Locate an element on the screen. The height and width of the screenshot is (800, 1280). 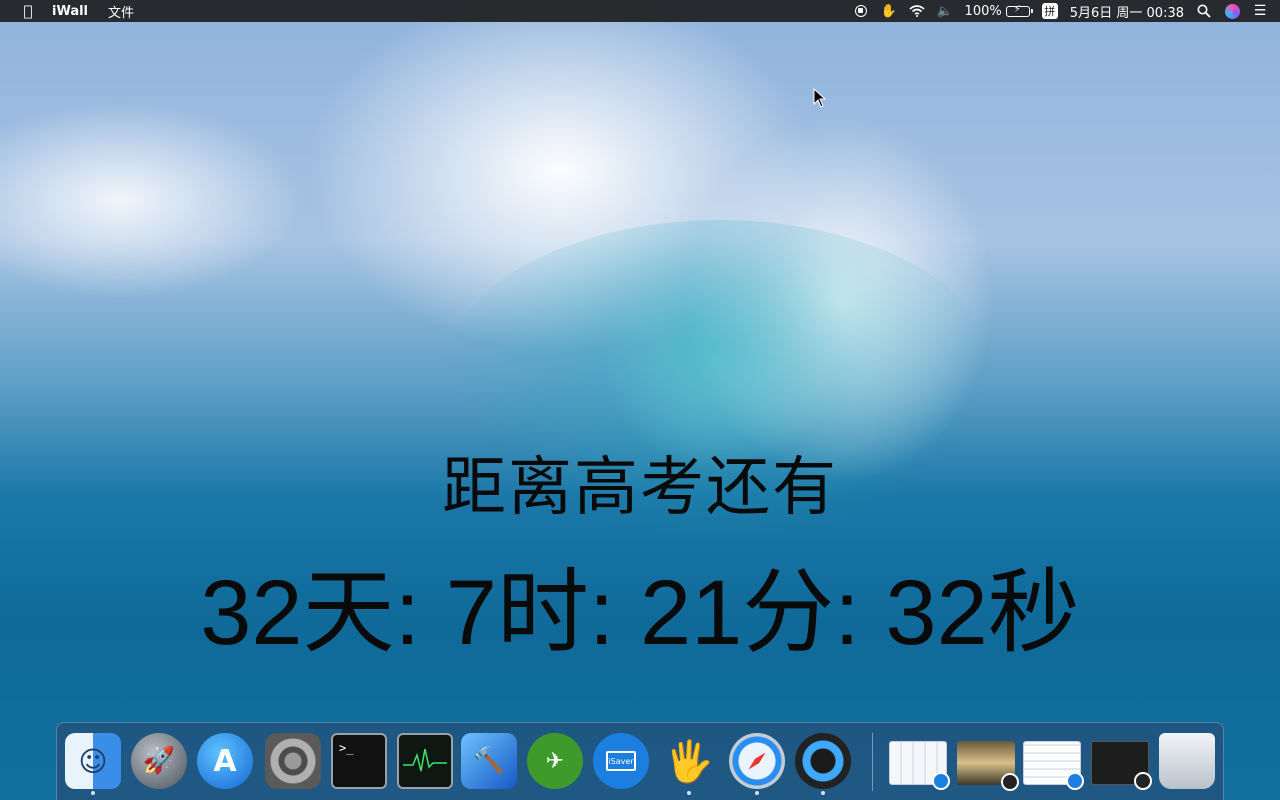
screen-record-icon is located at coordinates (861, 11).